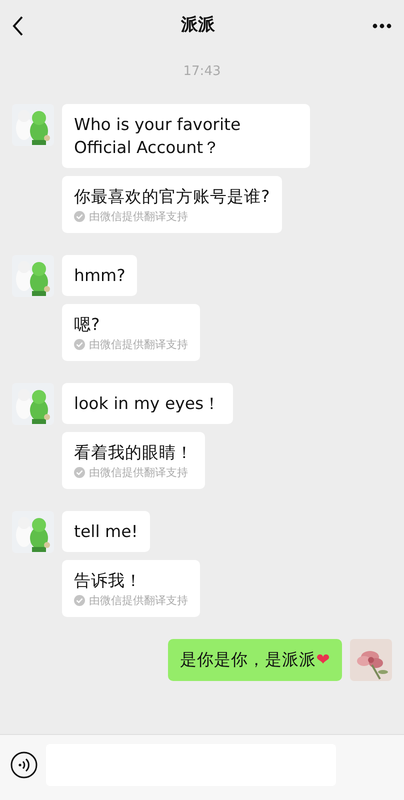  Describe the element at coordinates (147, 403) in the screenshot. I see `message-bubble: look in my eyes！` at that location.